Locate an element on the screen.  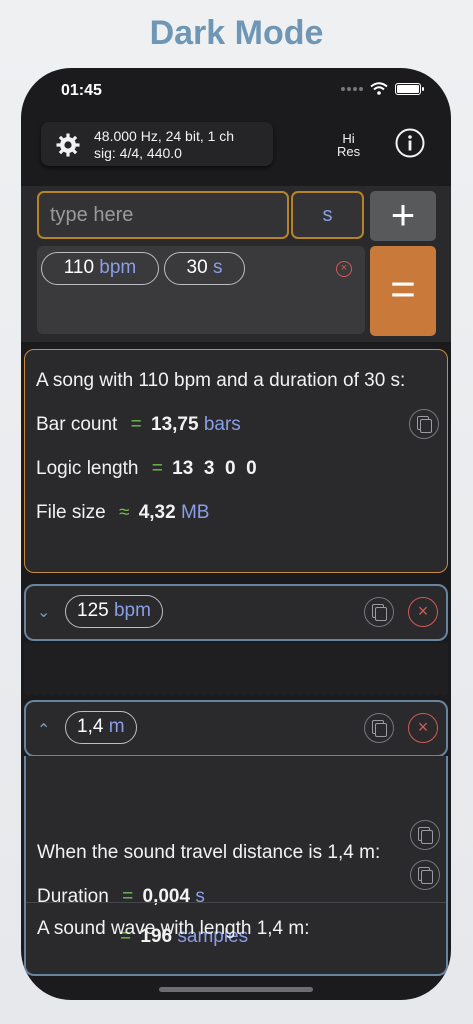
info-icon is located at coordinates (410, 143).